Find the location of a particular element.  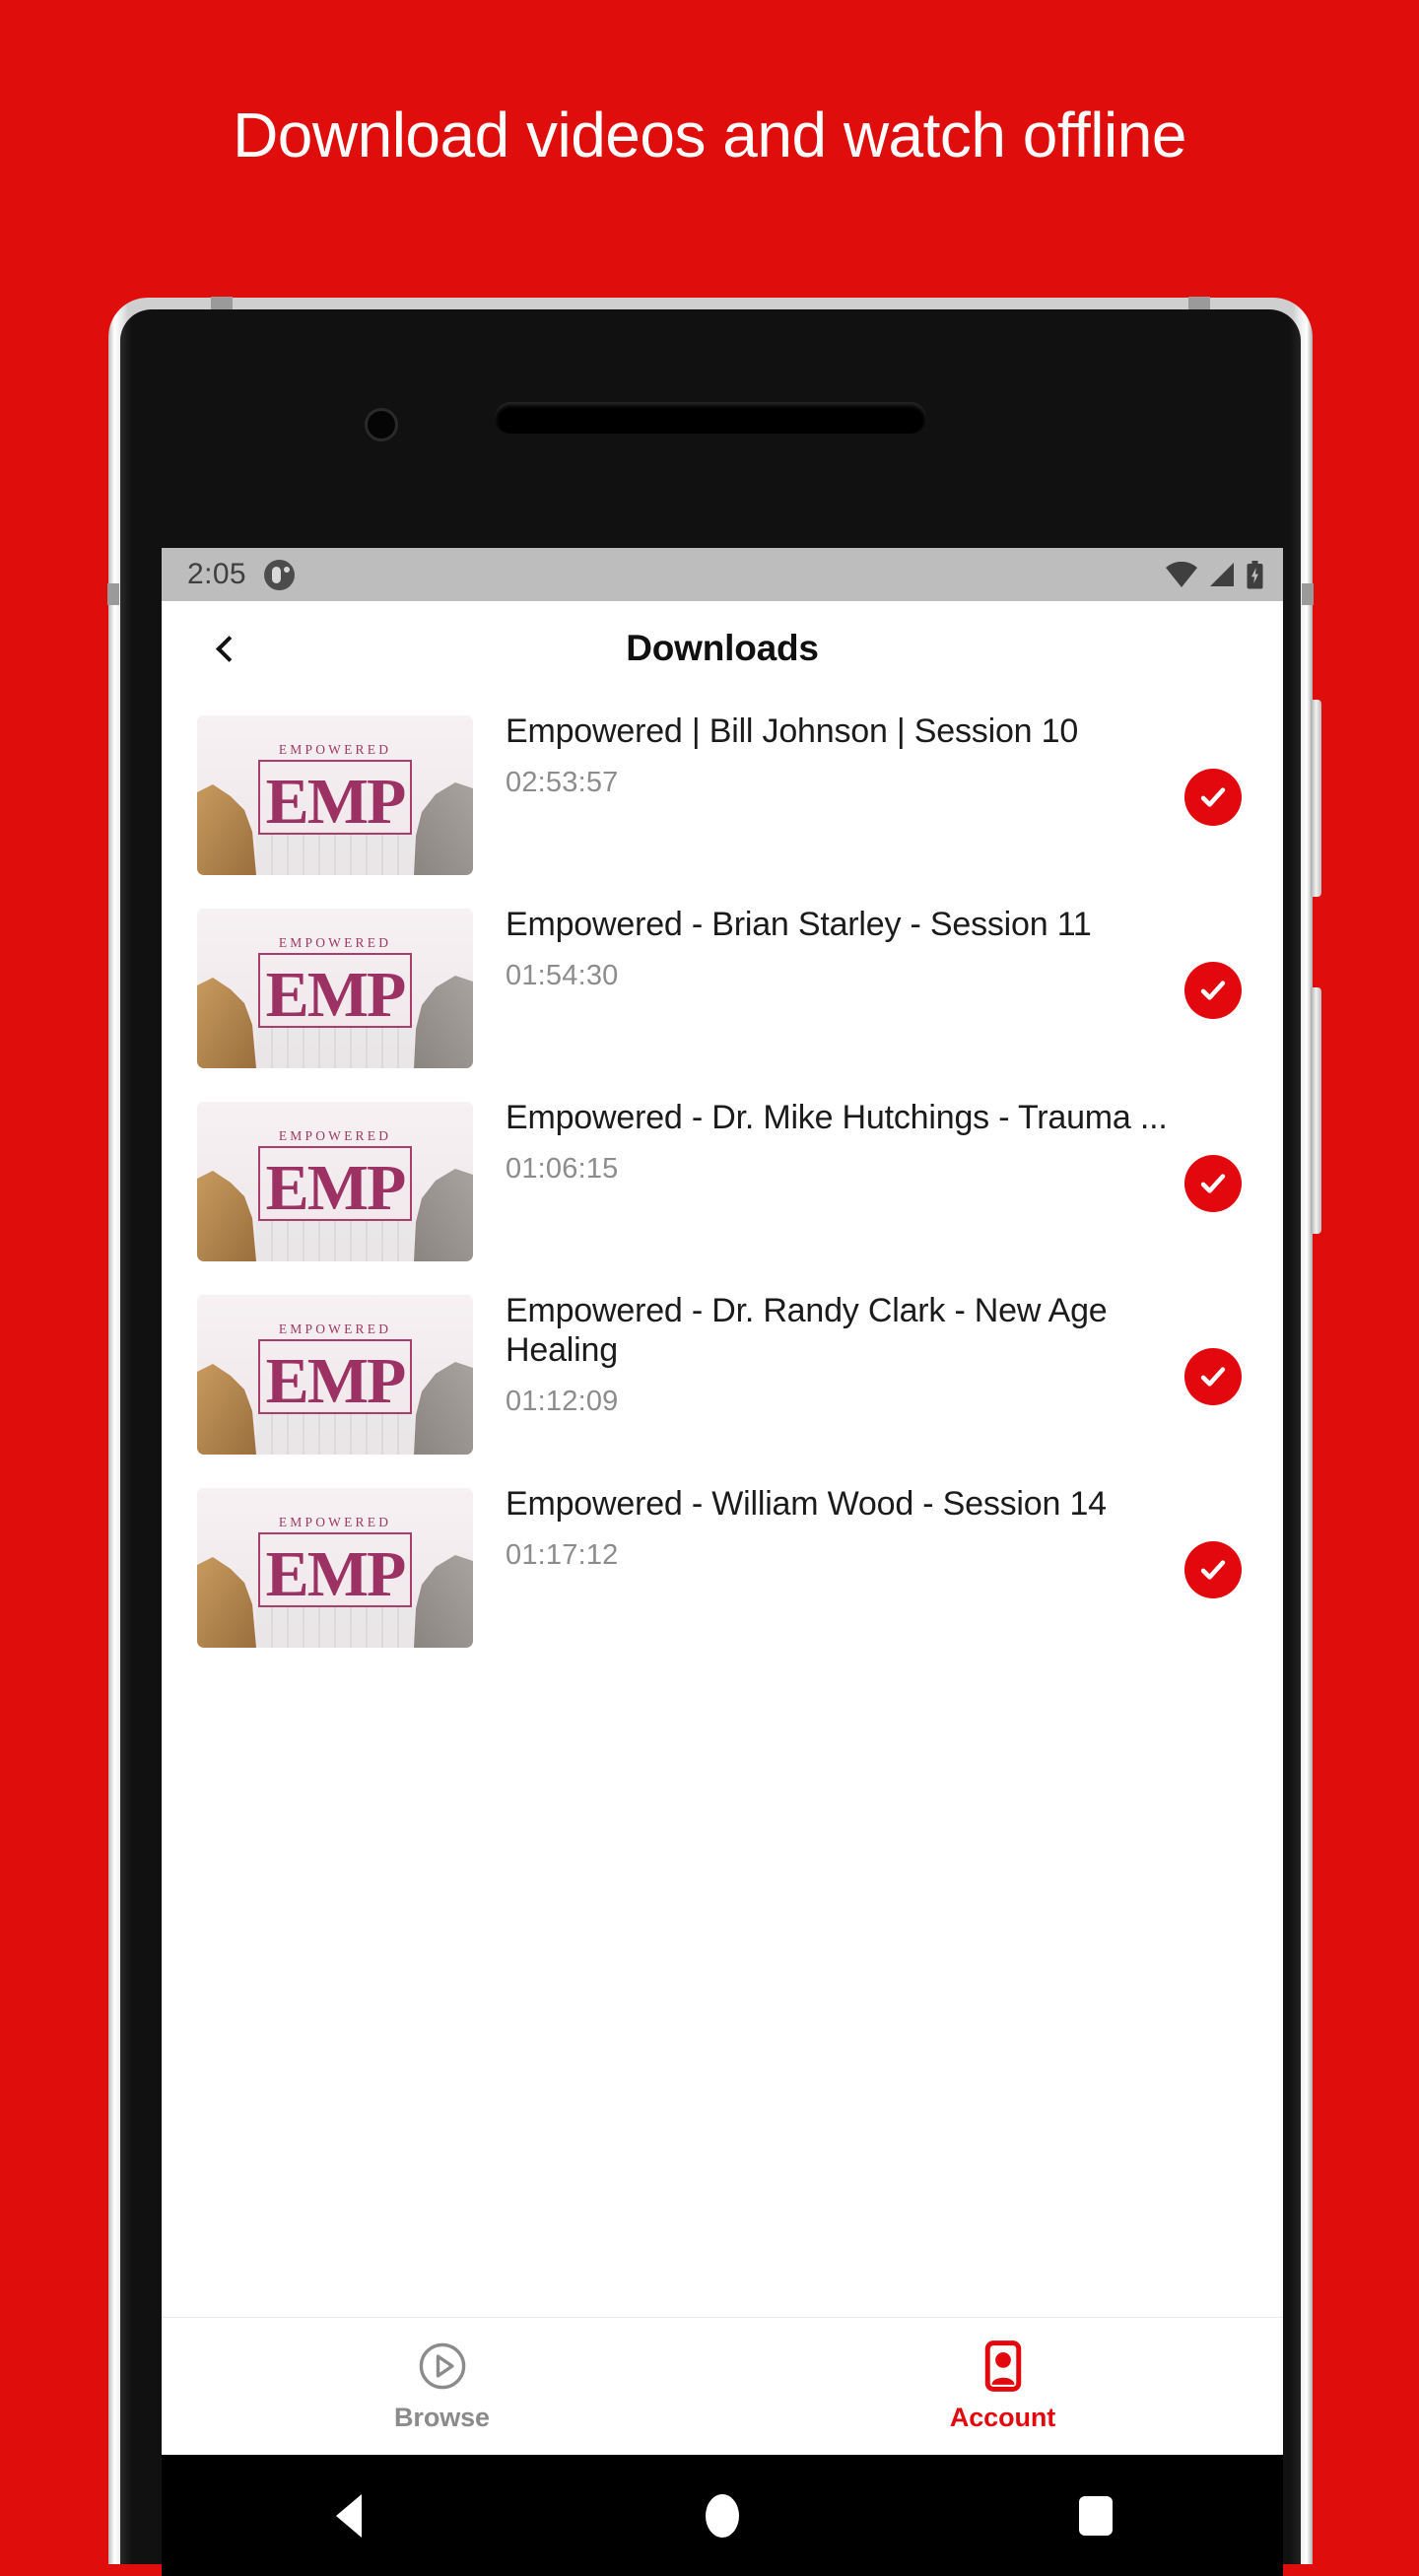

android-recents-button is located at coordinates (1096, 2515).